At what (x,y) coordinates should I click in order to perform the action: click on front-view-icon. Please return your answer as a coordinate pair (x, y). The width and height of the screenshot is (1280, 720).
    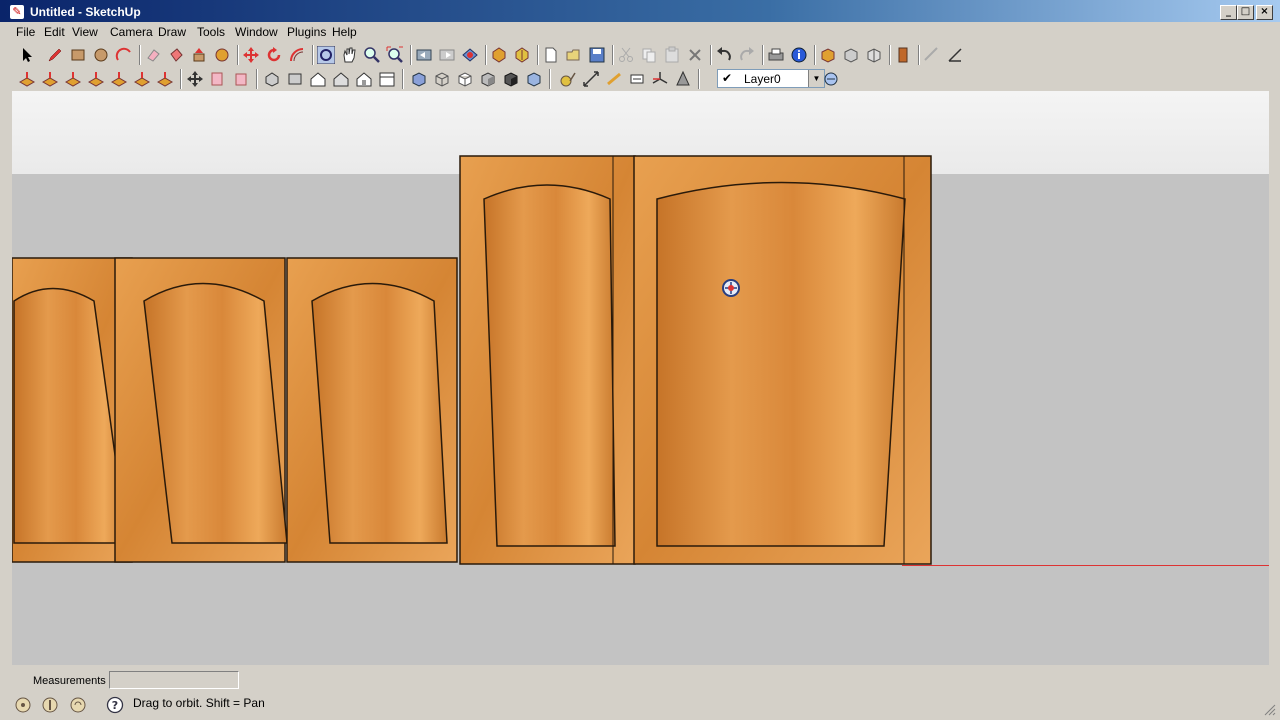
    Looking at the image, I should click on (318, 79).